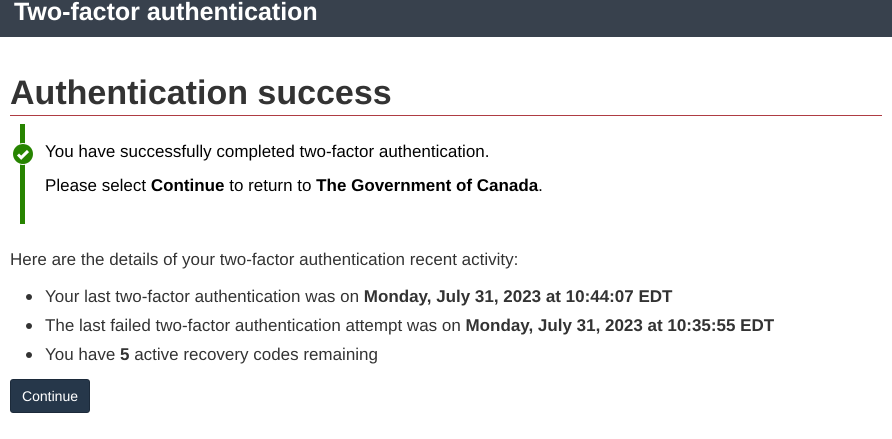 The height and width of the screenshot is (439, 892). I want to click on header-title: Two-factor authentication, so click(166, 12).